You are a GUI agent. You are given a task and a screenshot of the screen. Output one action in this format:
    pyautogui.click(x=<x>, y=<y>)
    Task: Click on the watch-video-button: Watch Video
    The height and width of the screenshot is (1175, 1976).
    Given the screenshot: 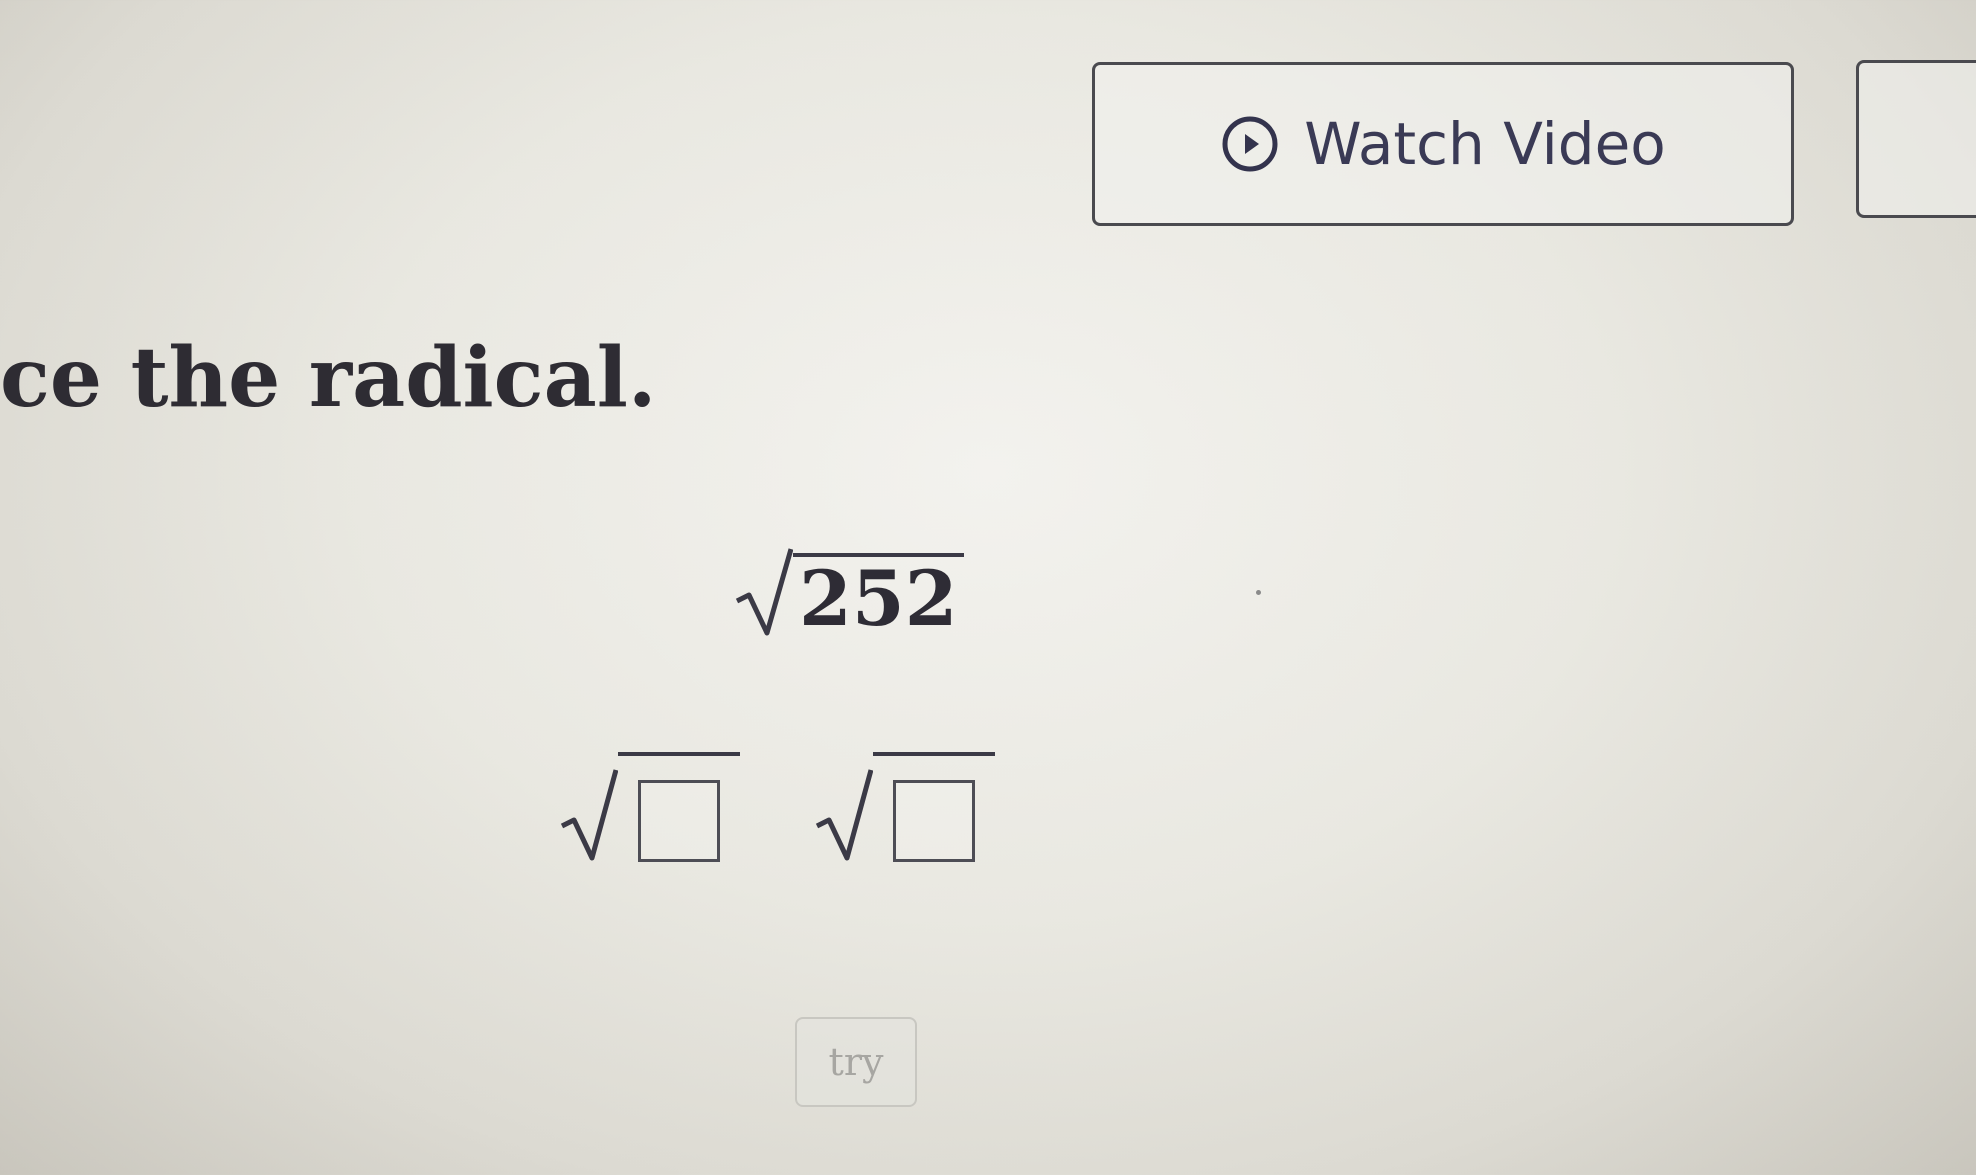 What is the action you would take?
    pyautogui.click(x=1443, y=144)
    